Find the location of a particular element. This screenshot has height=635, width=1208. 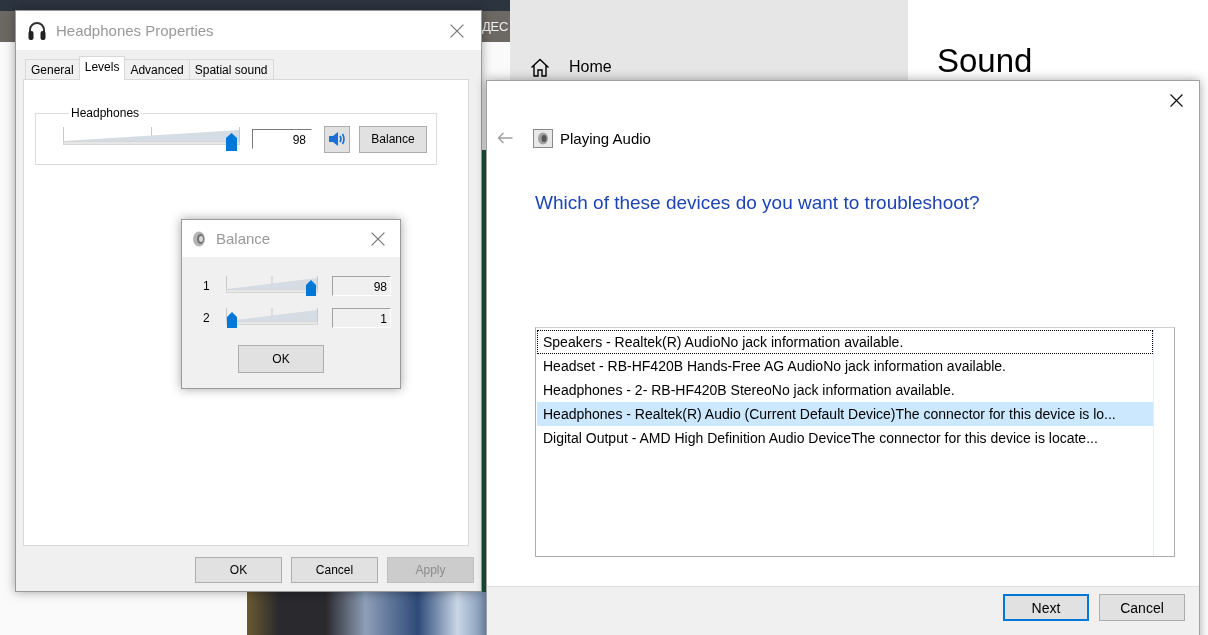

back-button is located at coordinates (505, 138).